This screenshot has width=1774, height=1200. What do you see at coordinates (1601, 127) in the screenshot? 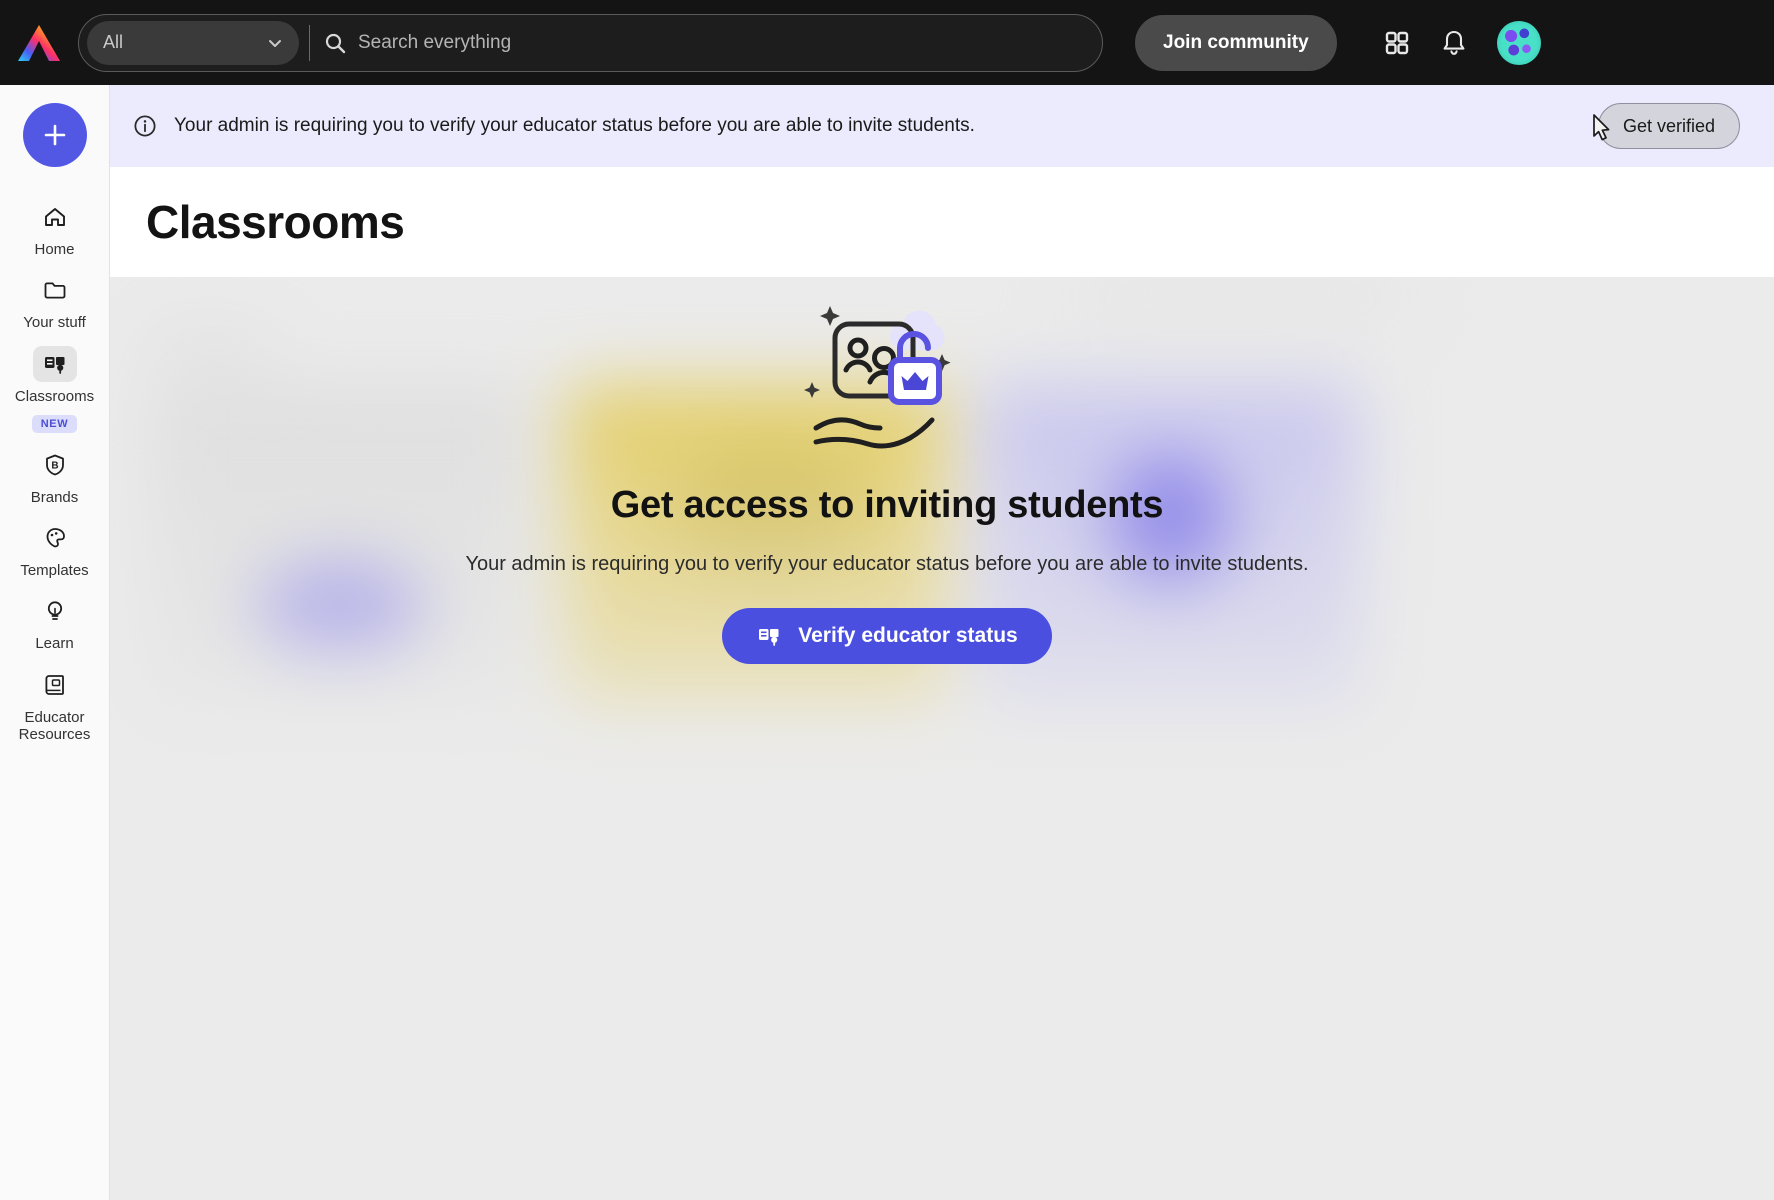
I see `mouse-cursor-icon` at bounding box center [1601, 127].